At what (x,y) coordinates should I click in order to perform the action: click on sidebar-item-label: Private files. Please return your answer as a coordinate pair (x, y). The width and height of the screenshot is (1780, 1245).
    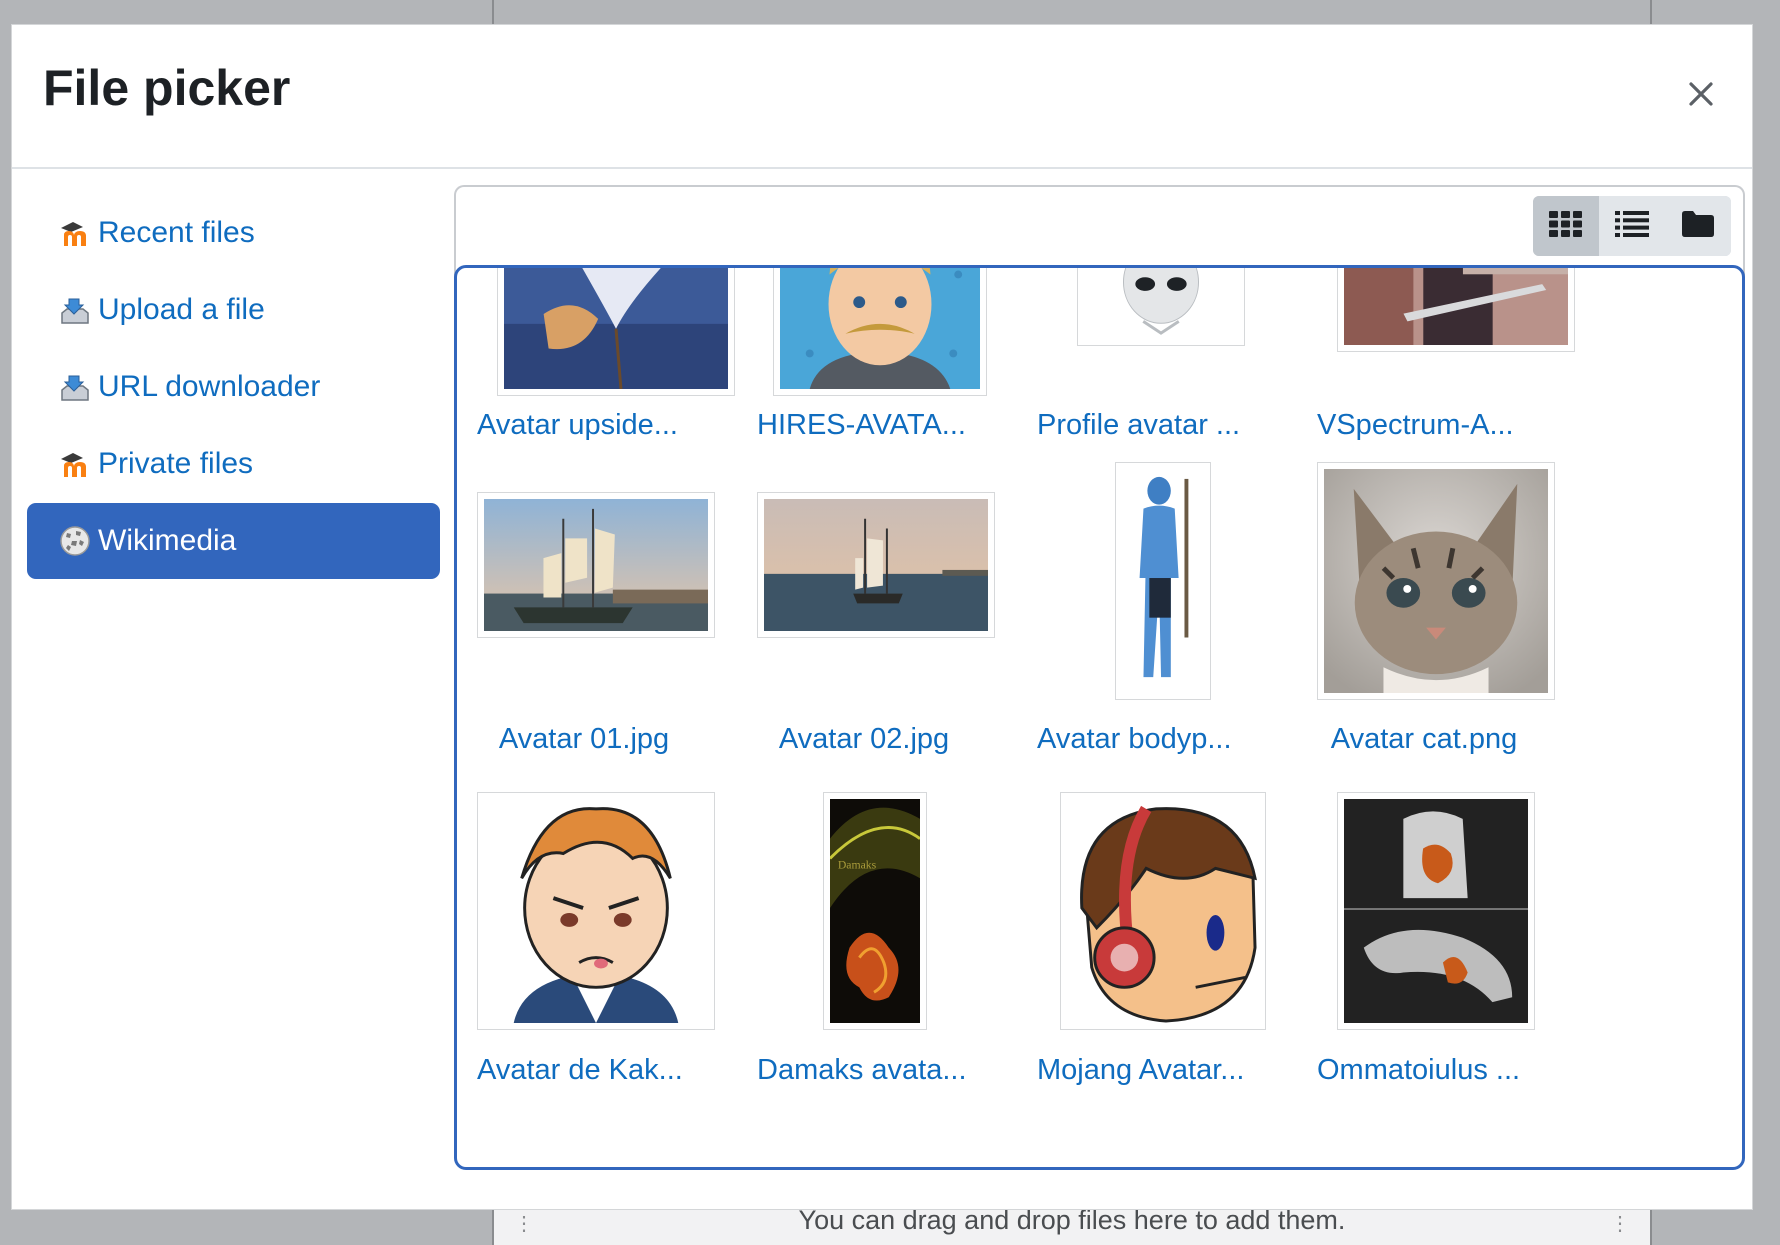
    Looking at the image, I should click on (176, 463).